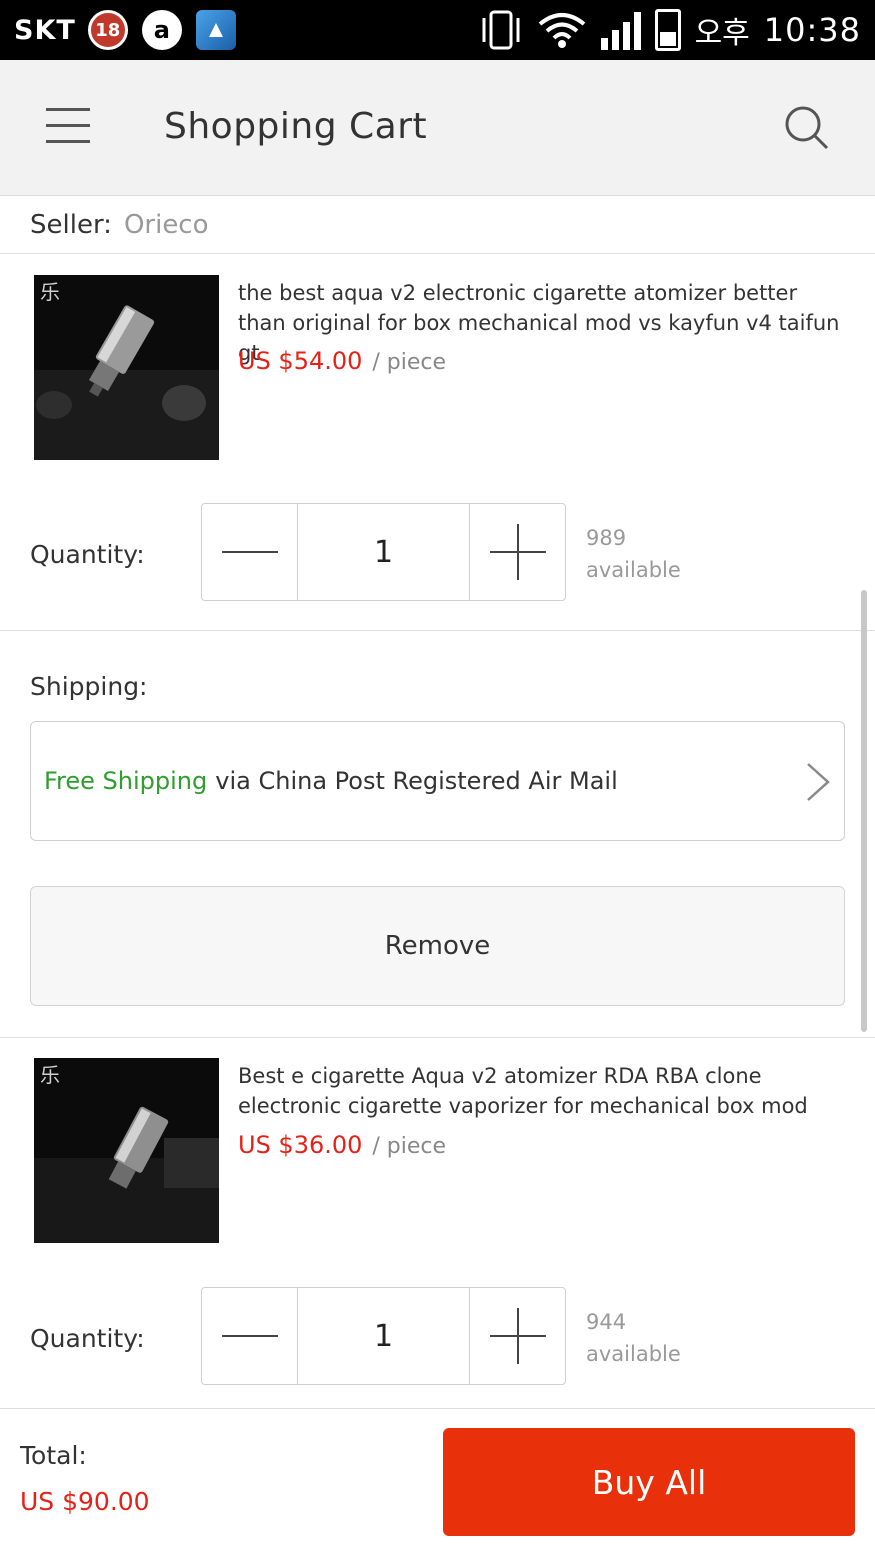 The height and width of the screenshot is (1556, 875). What do you see at coordinates (166, 225) in the screenshot?
I see `seller-name: Orieco` at bounding box center [166, 225].